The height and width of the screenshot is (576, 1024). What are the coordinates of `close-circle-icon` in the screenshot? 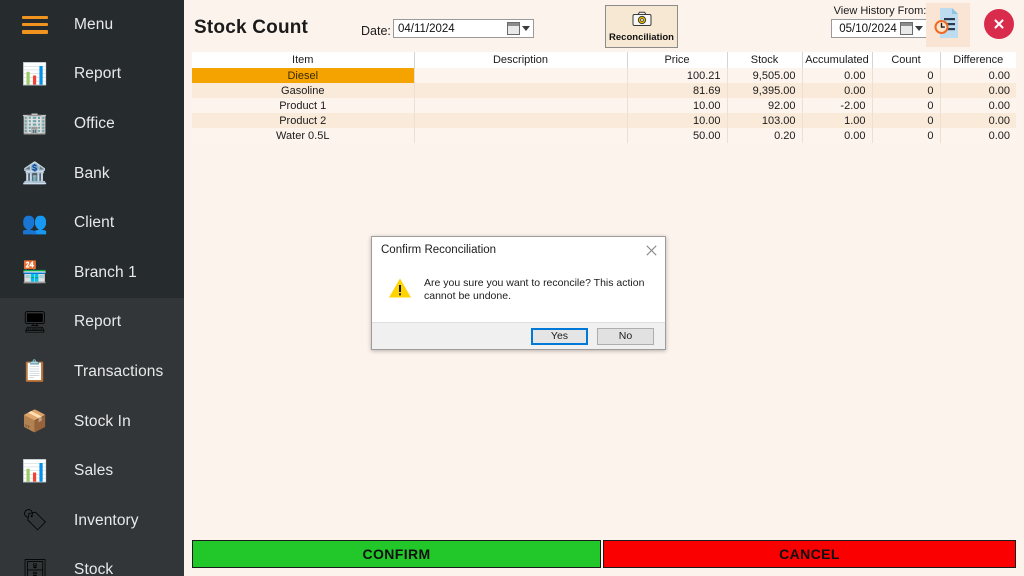 It's located at (999, 24).